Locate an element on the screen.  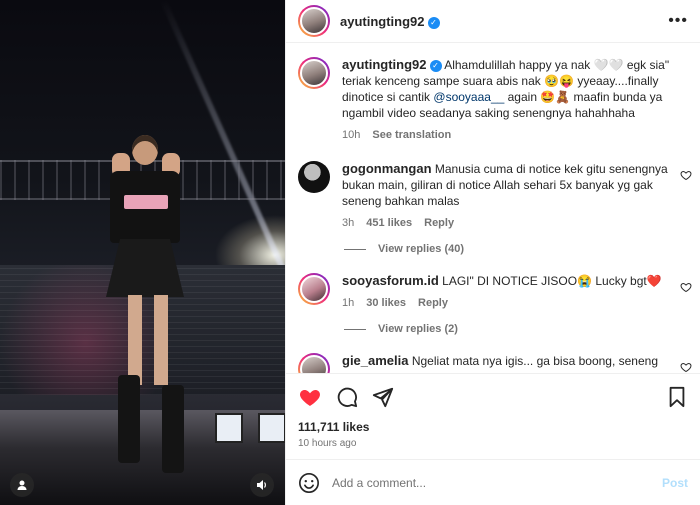
caption-time: 10h is located at coordinates (351, 135).